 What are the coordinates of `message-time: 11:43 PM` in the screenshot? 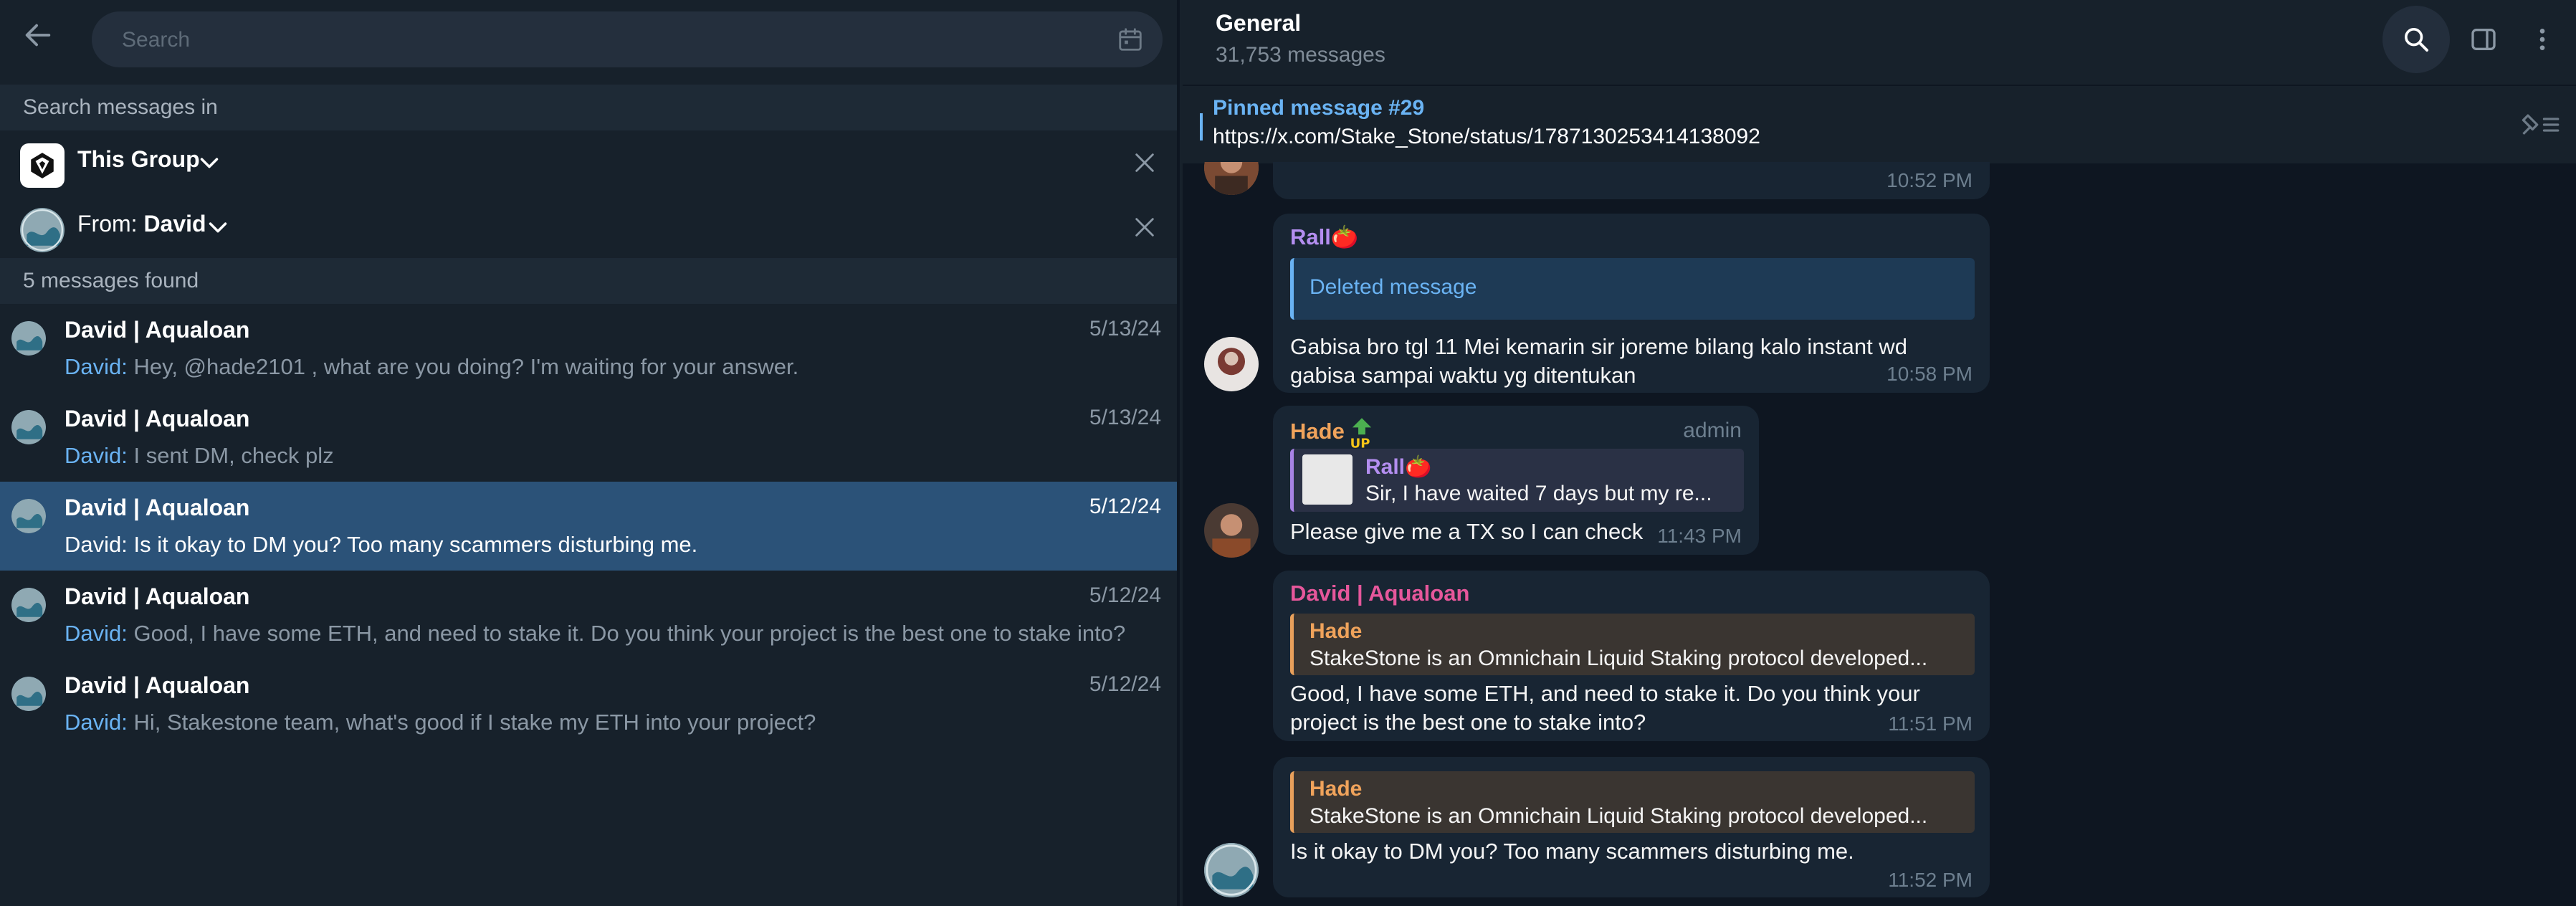 It's located at (1699, 536).